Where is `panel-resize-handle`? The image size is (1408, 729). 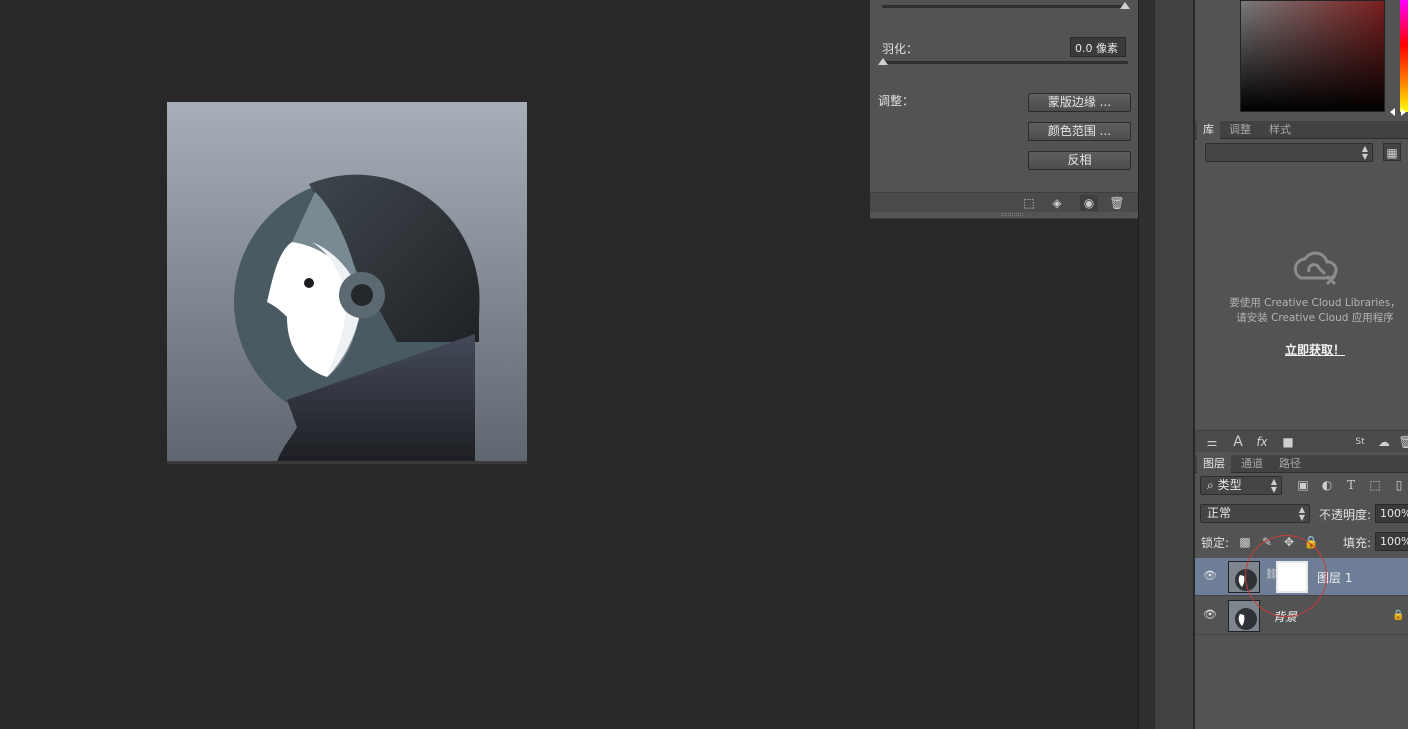 panel-resize-handle is located at coordinates (1012, 214).